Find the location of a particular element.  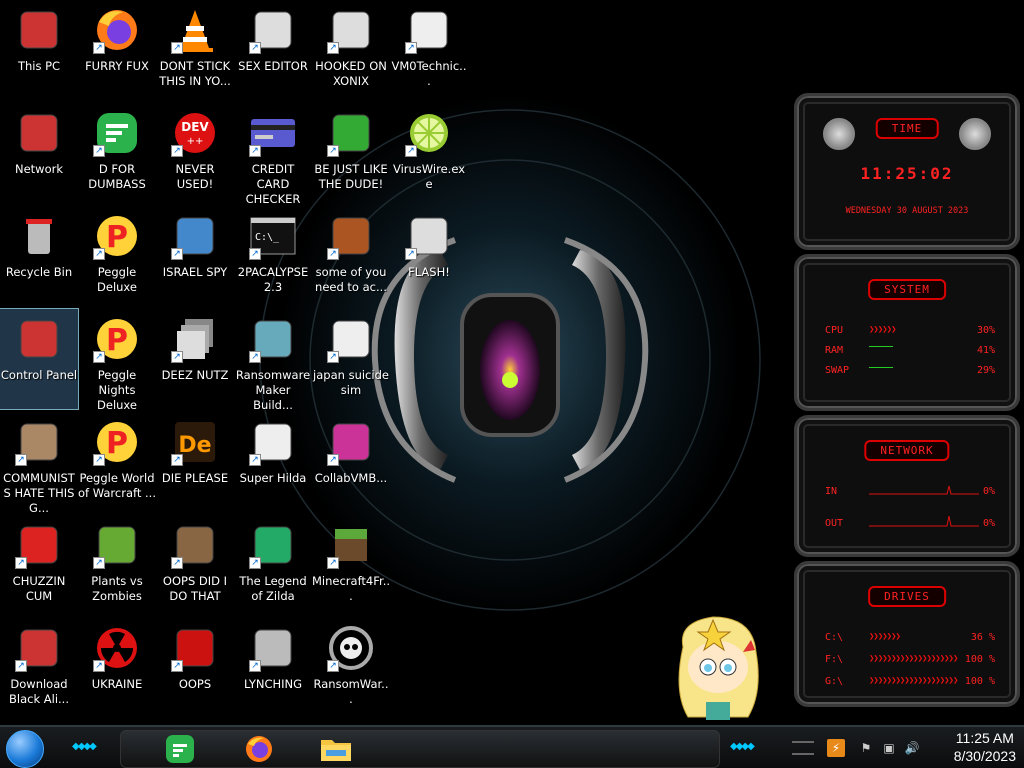

taskbar-firefox-app is located at coordinates (259, 749).